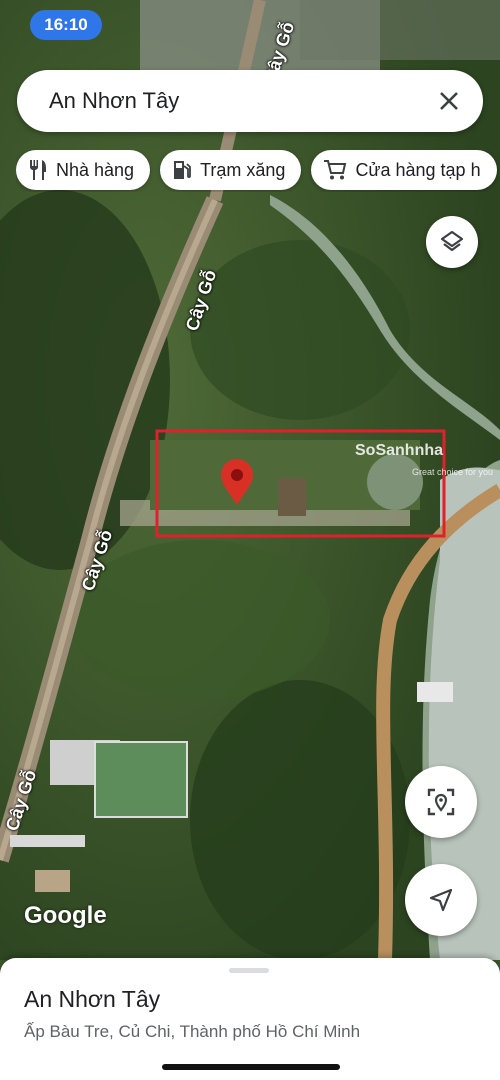 The width and height of the screenshot is (500, 1080). Describe the element at coordinates (38, 170) in the screenshot. I see `restaurant-icon` at that location.